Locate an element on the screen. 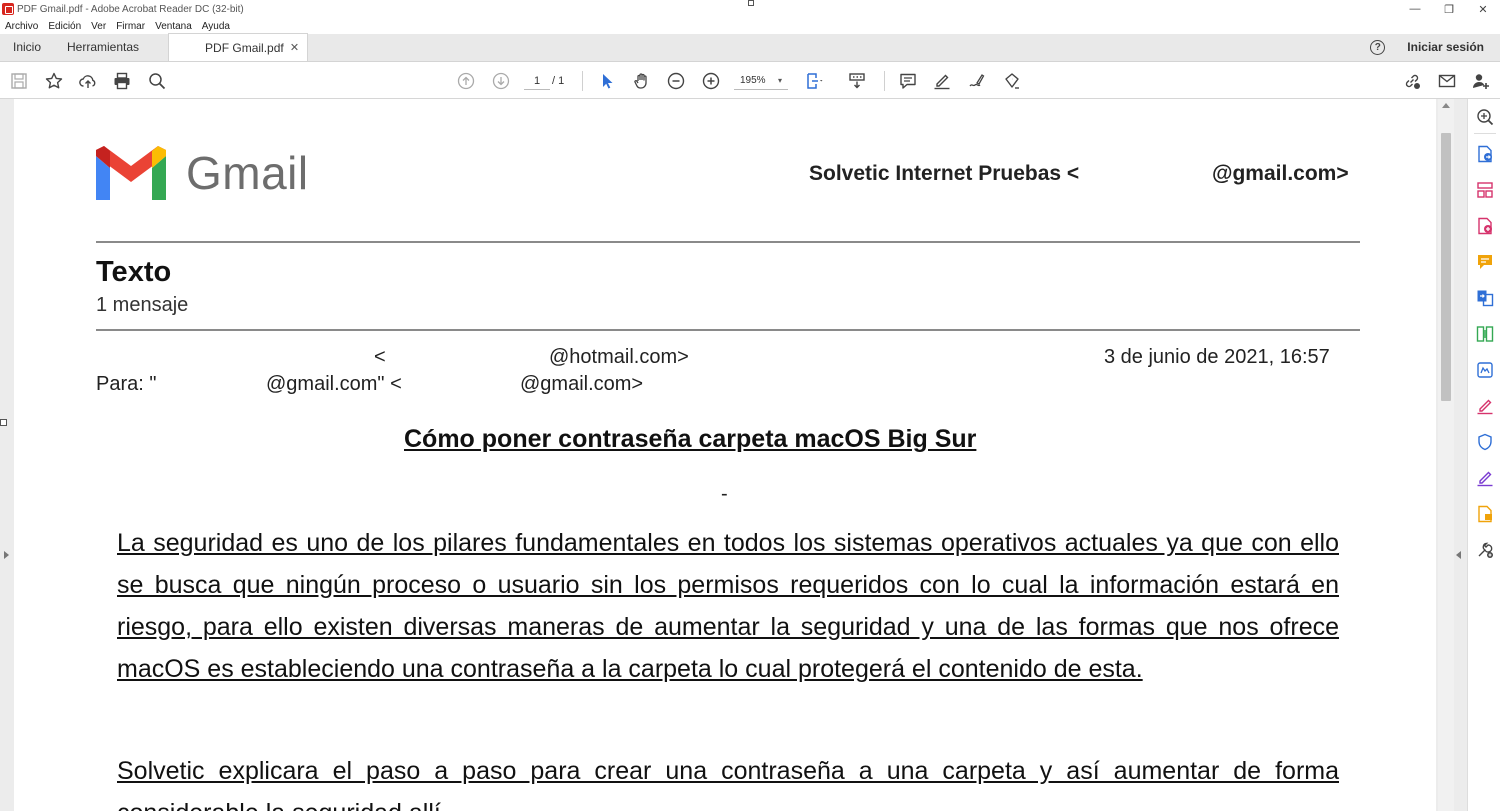 This screenshot has width=1500, height=811. from-open-bracket: < is located at coordinates (380, 357).